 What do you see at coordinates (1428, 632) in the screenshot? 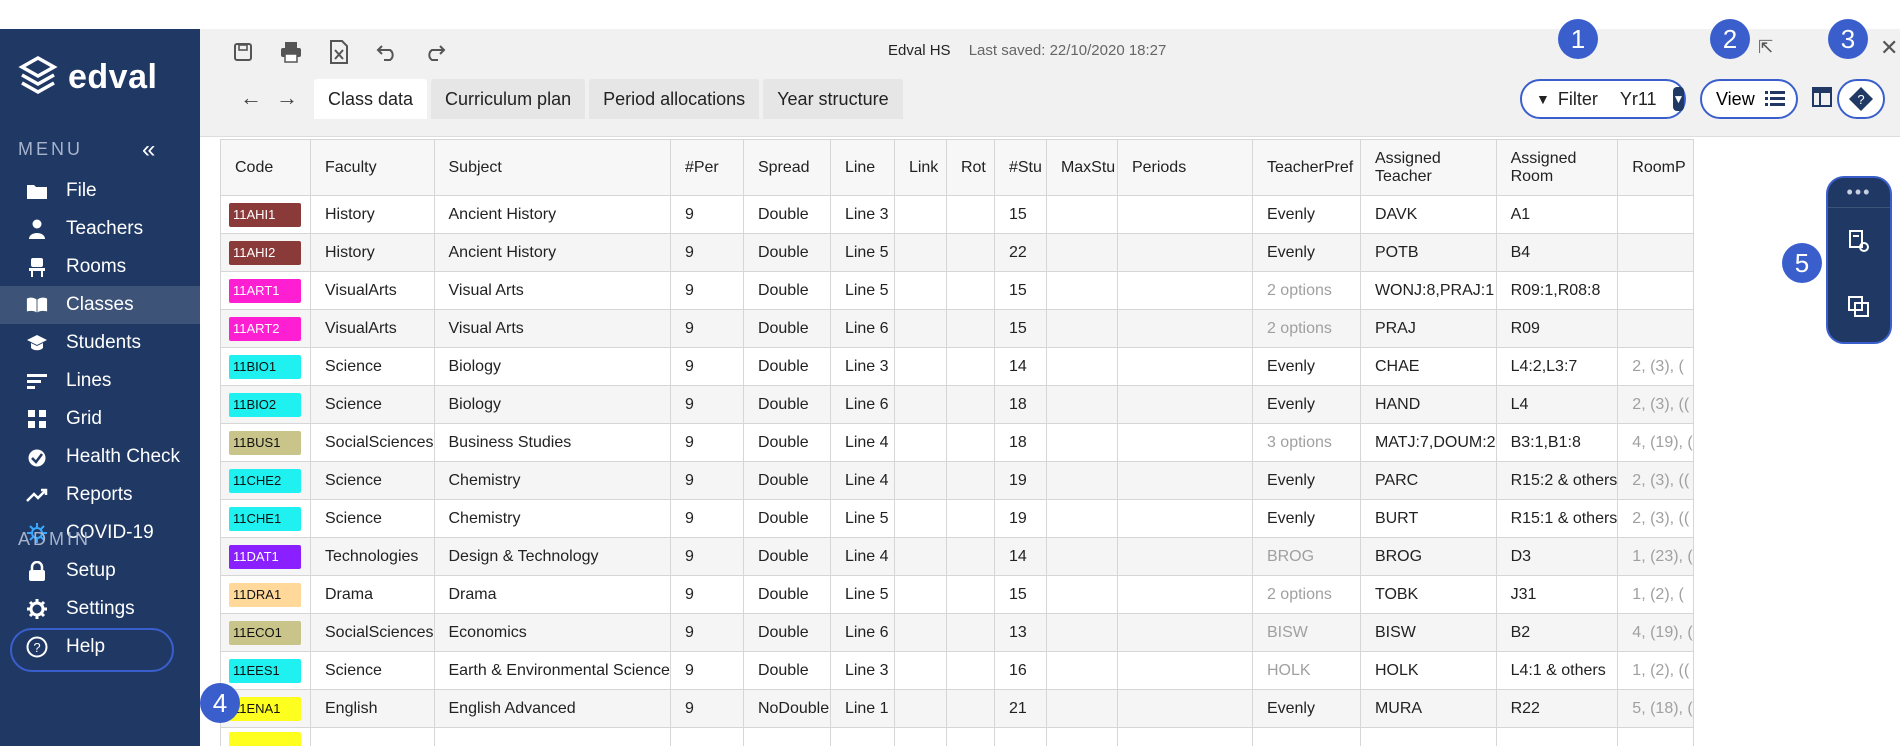
I see `table-cell: BISW` at bounding box center [1428, 632].